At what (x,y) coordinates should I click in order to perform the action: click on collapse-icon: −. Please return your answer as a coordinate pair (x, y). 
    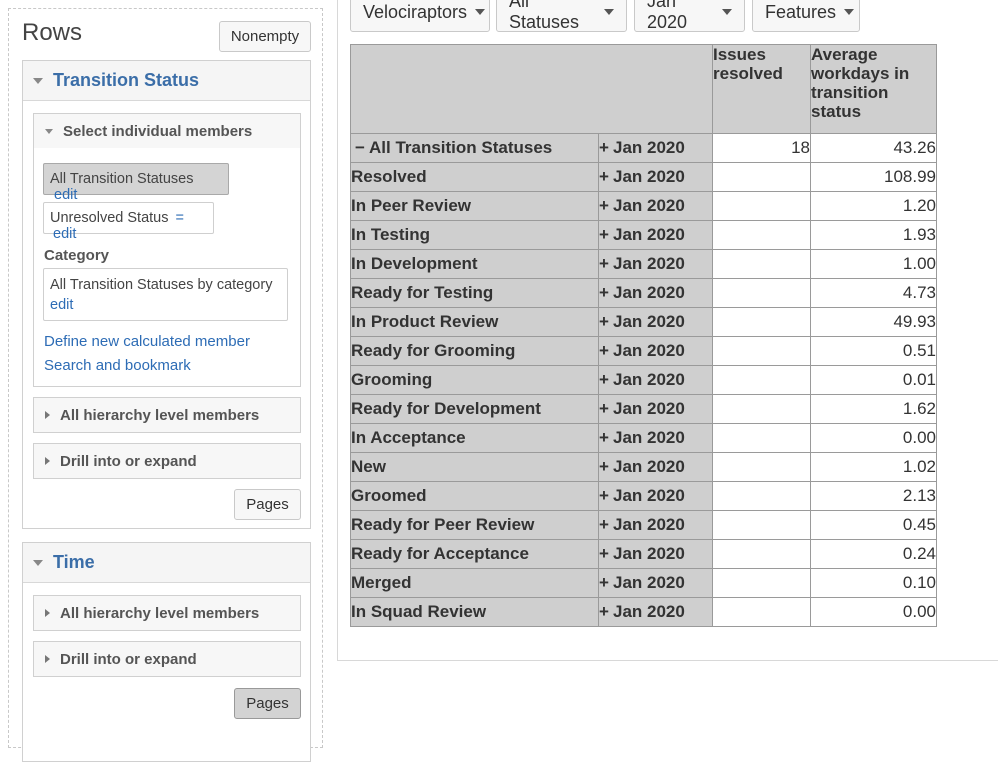
    Looking at the image, I should click on (362, 148).